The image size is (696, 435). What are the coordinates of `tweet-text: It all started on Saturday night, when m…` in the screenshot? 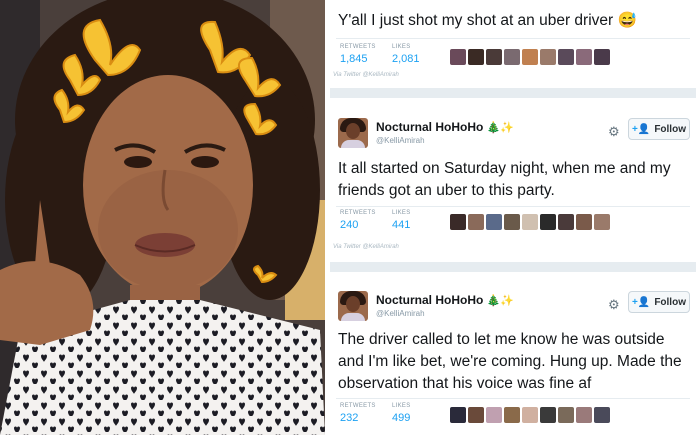 It's located at (504, 179).